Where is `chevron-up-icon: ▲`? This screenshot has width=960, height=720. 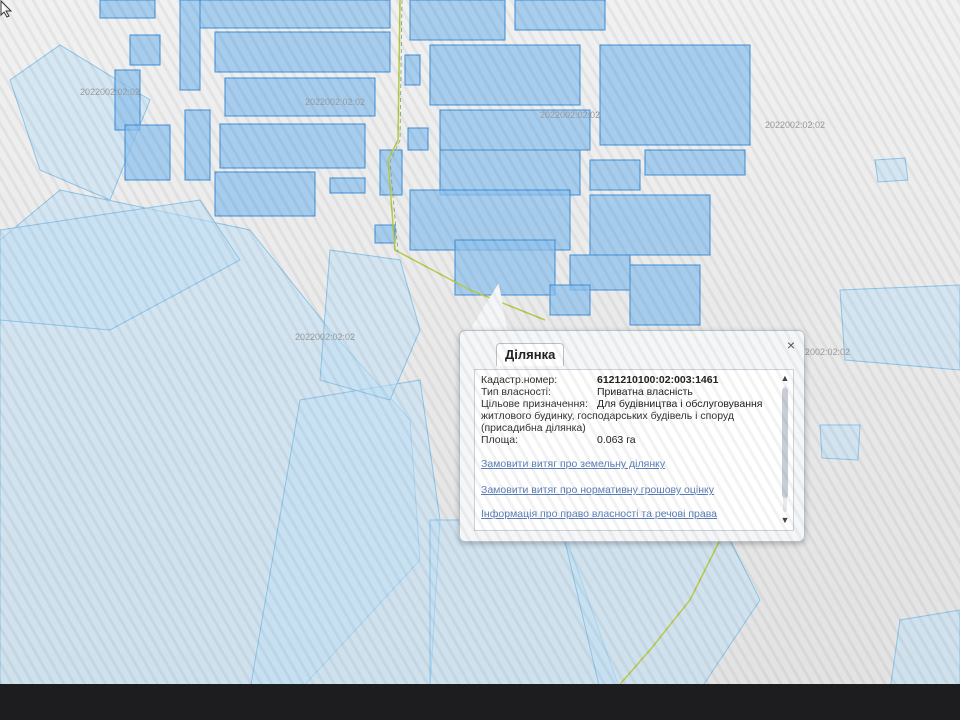
chevron-up-icon: ▲ is located at coordinates (785, 378).